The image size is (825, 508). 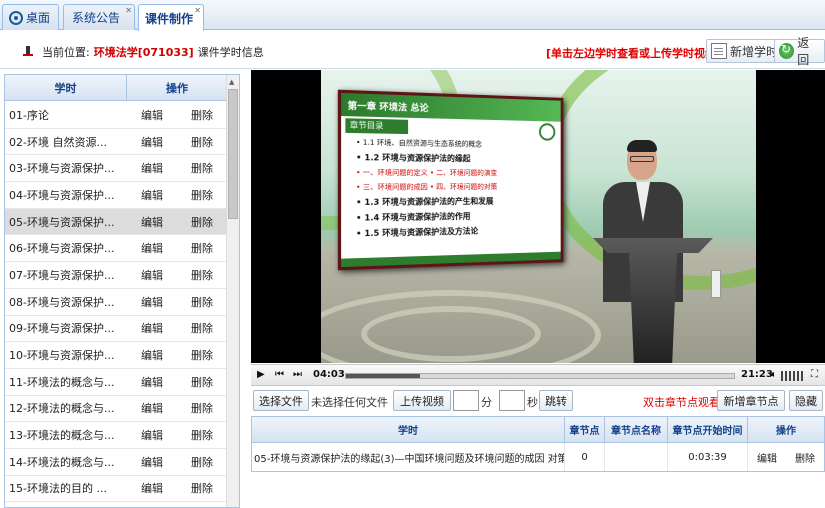 I want to click on upload-video-button: 上传视频, so click(x=422, y=400).